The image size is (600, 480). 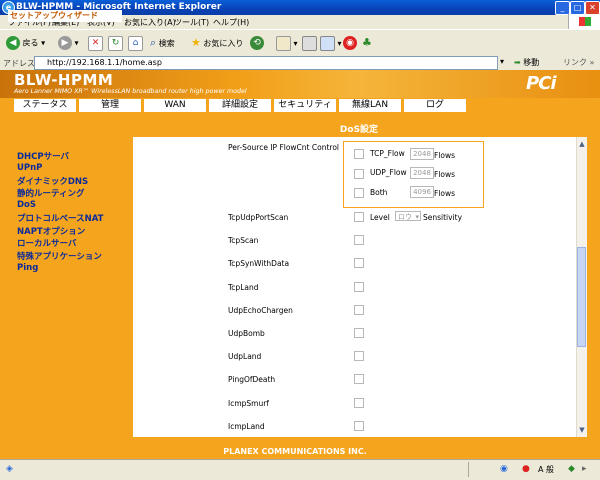 What do you see at coordinates (359, 217) in the screenshot?
I see `portscan-checkbox` at bounding box center [359, 217].